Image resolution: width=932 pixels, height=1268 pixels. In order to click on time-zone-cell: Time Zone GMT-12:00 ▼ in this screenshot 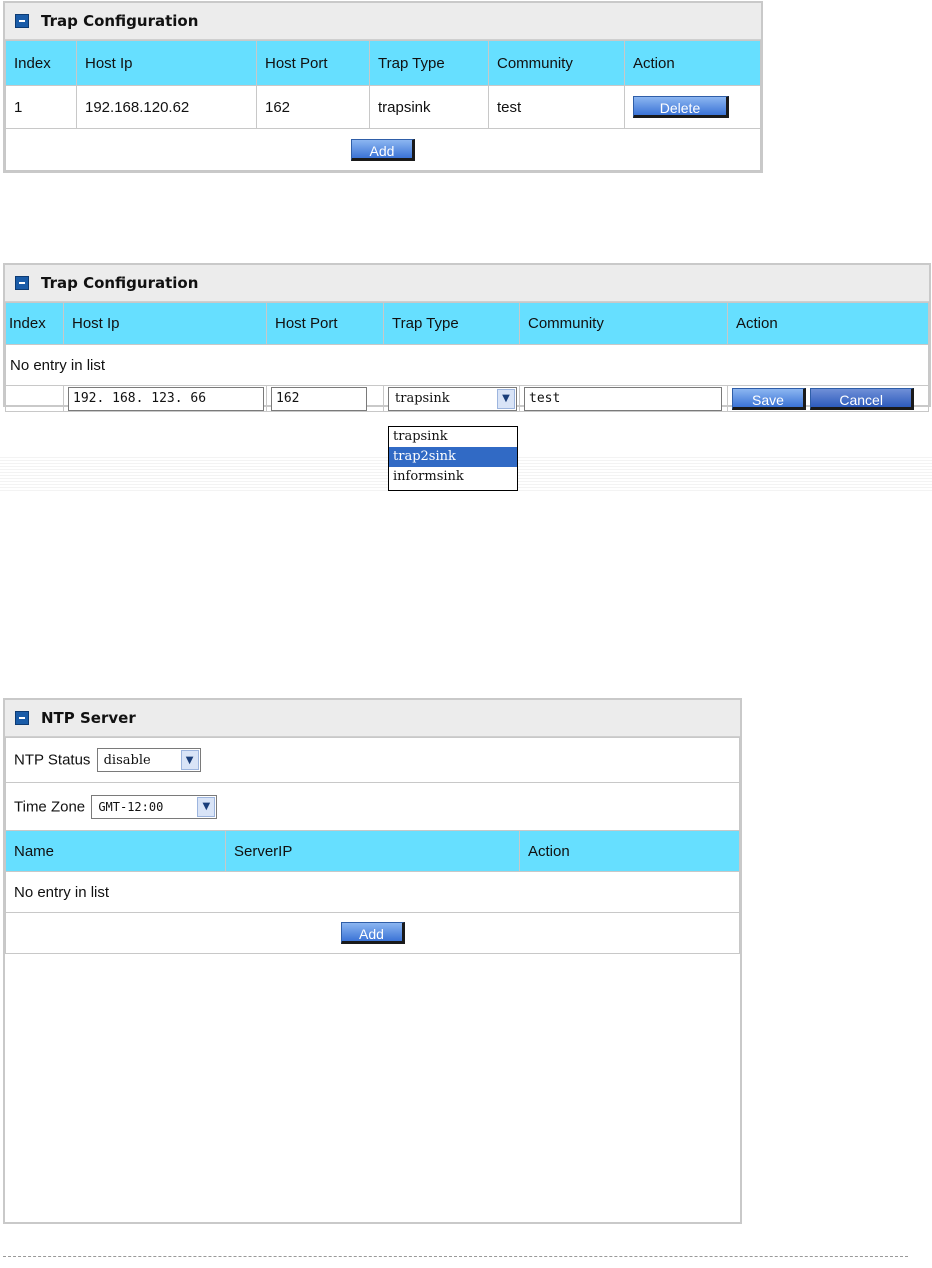, I will do `click(372, 806)`.